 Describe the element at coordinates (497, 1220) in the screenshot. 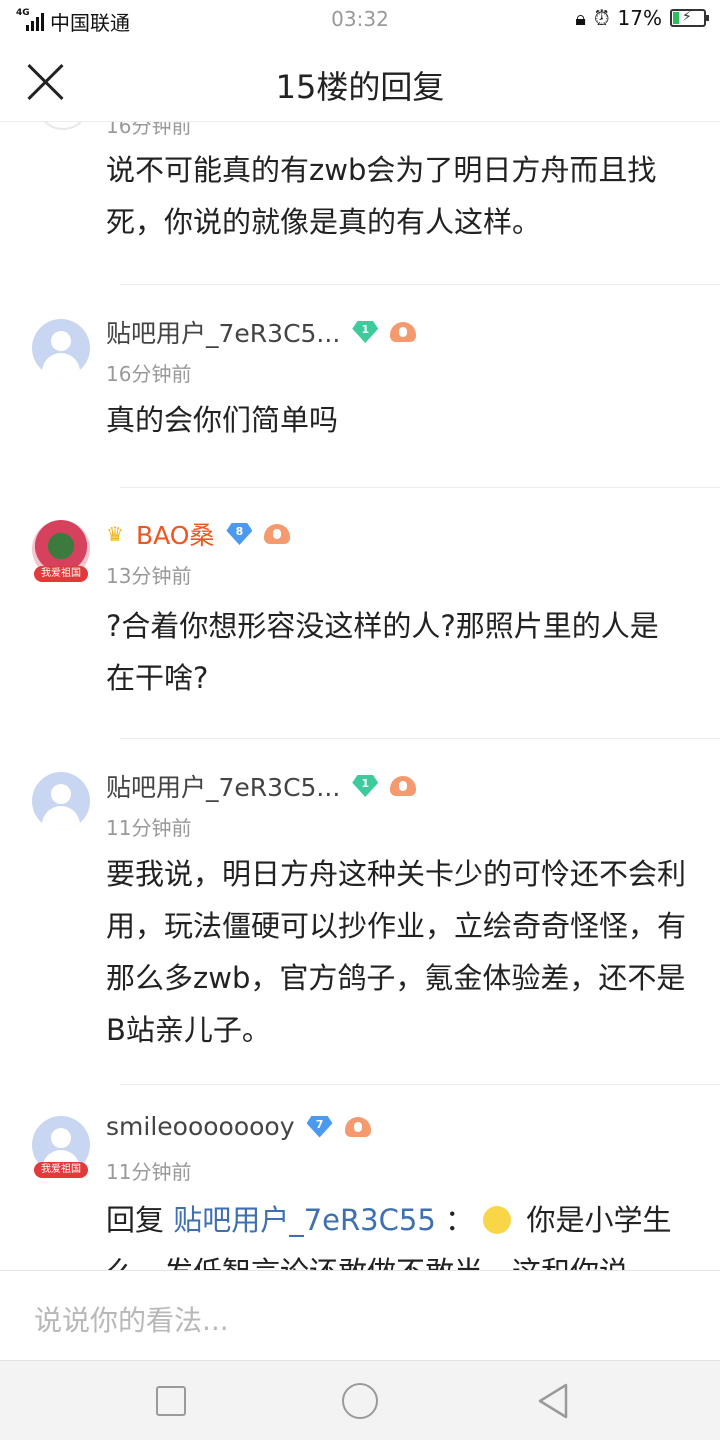

I see `smile-emoji-icon` at that location.